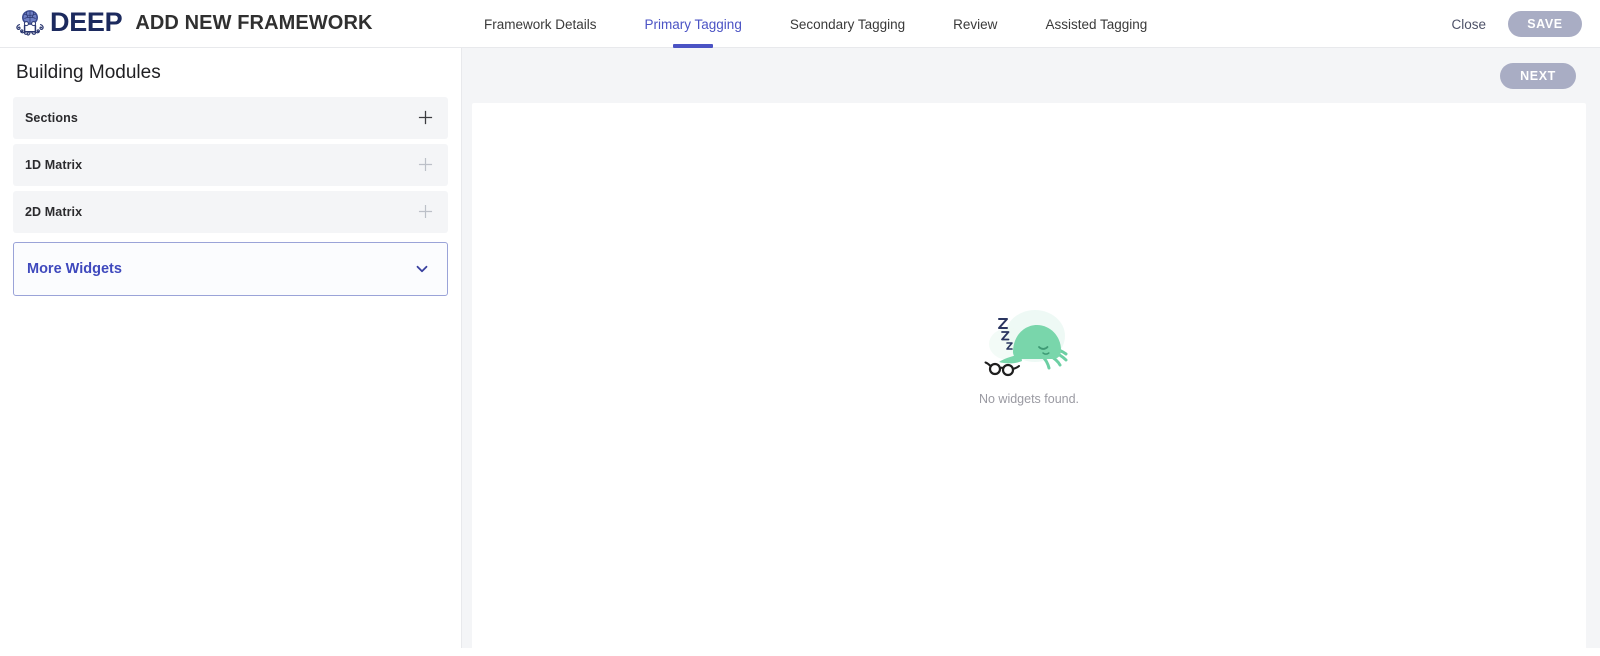 This screenshot has width=1600, height=656. Describe the element at coordinates (230, 211) in the screenshot. I see `module-item-2d-matrix: 2D Matrix` at that location.